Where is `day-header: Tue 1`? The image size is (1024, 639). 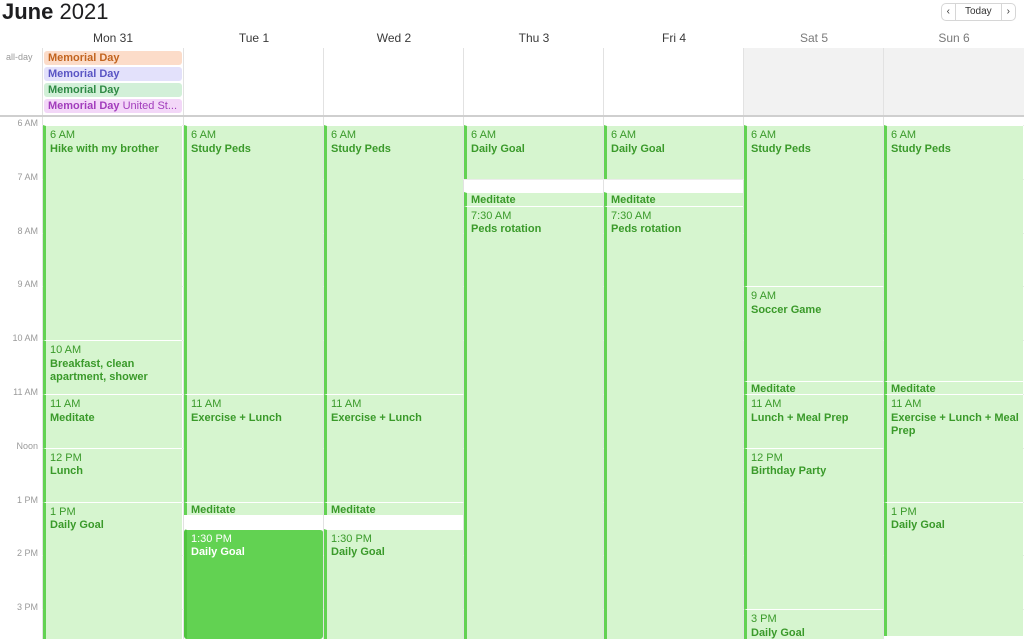
day-header: Tue 1 is located at coordinates (254, 39).